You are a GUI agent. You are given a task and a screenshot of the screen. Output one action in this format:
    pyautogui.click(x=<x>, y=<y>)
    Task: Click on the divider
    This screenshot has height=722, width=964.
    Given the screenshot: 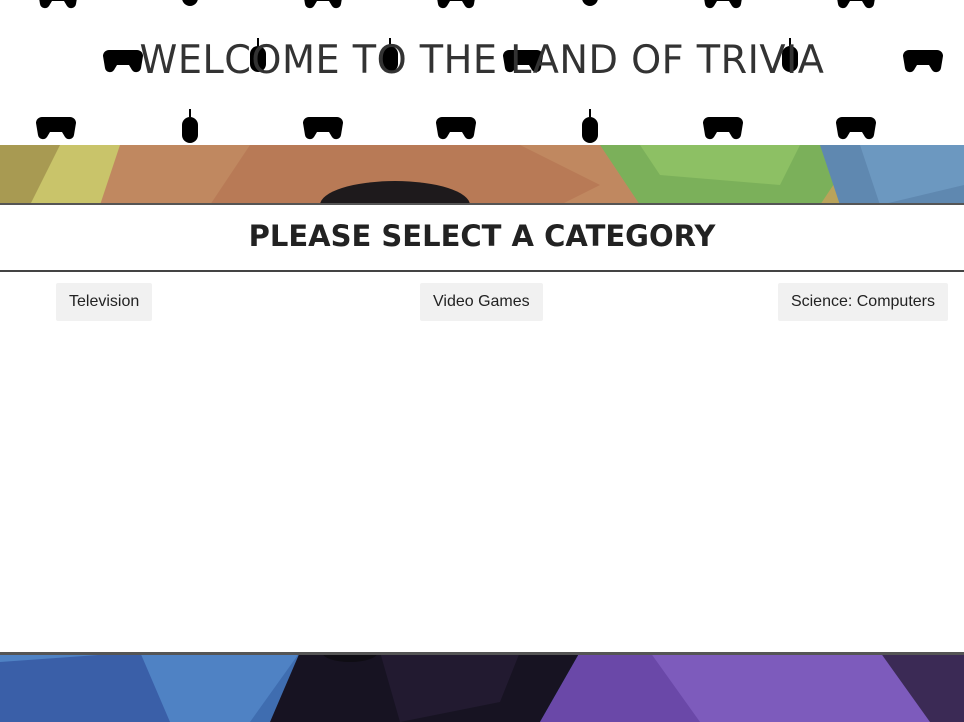 What is the action you would take?
    pyautogui.click(x=482, y=271)
    